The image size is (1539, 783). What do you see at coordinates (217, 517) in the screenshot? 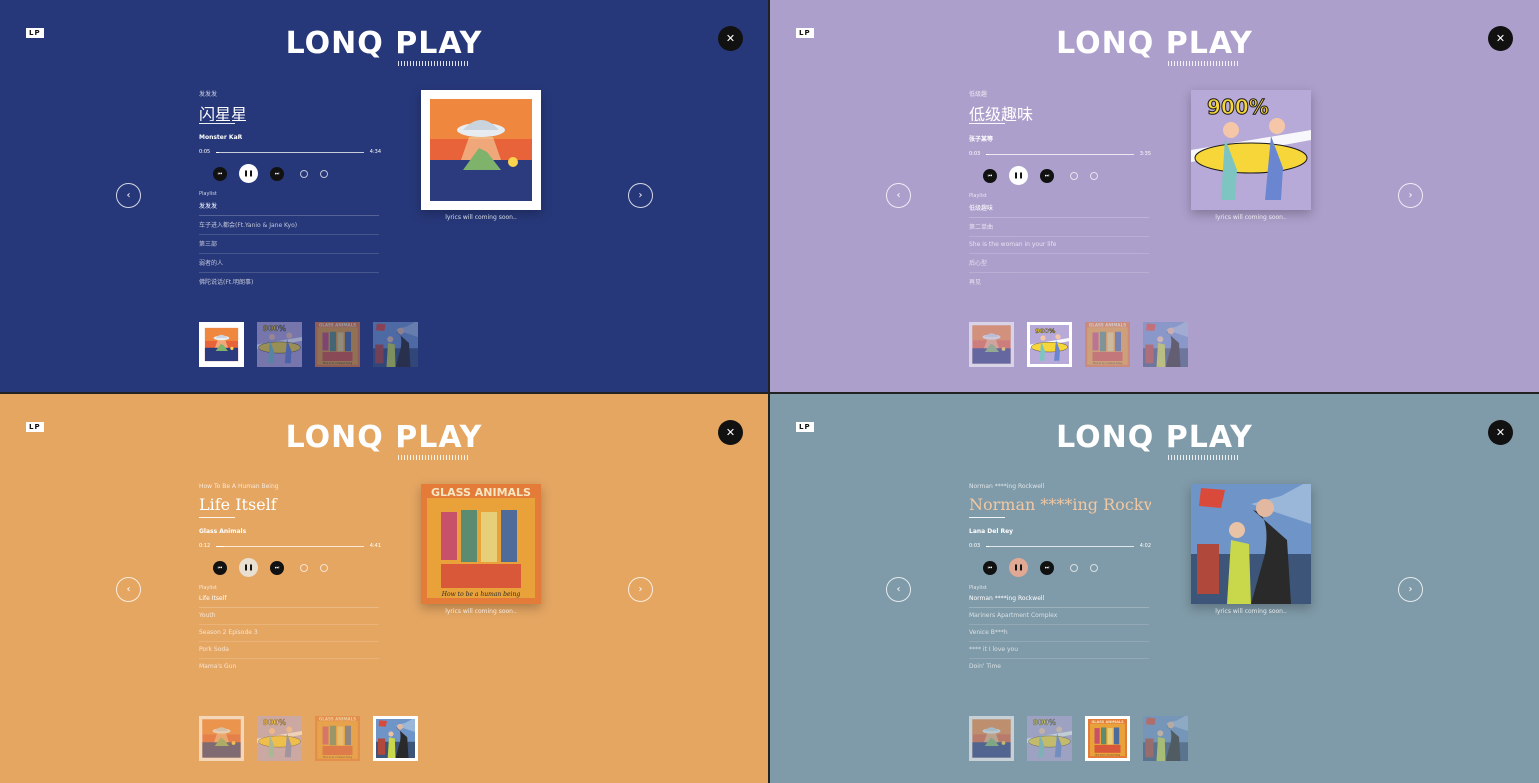
I see `title-underline` at bounding box center [217, 517].